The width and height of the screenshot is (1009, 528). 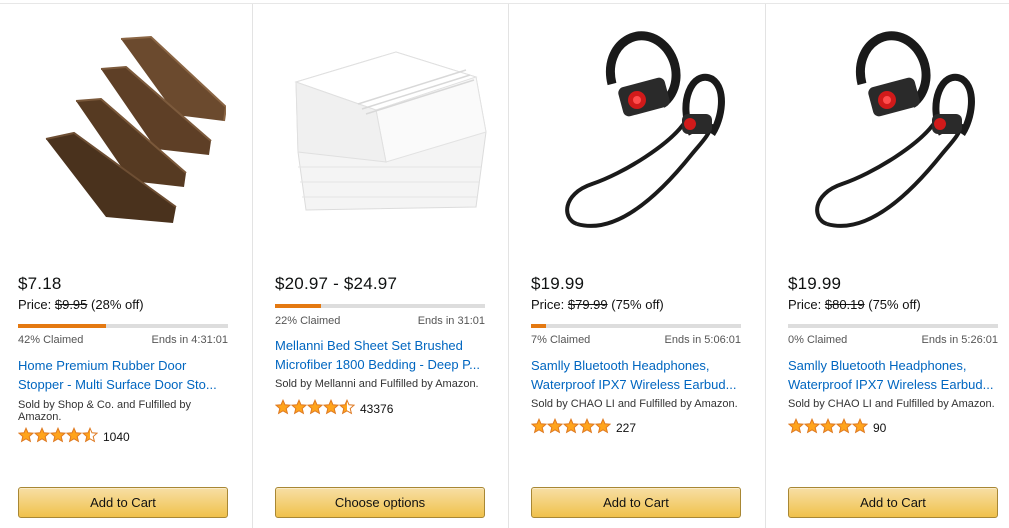 I want to click on title-line-1: Mellanni Bed Sheet Set Brushed, so click(x=369, y=345).